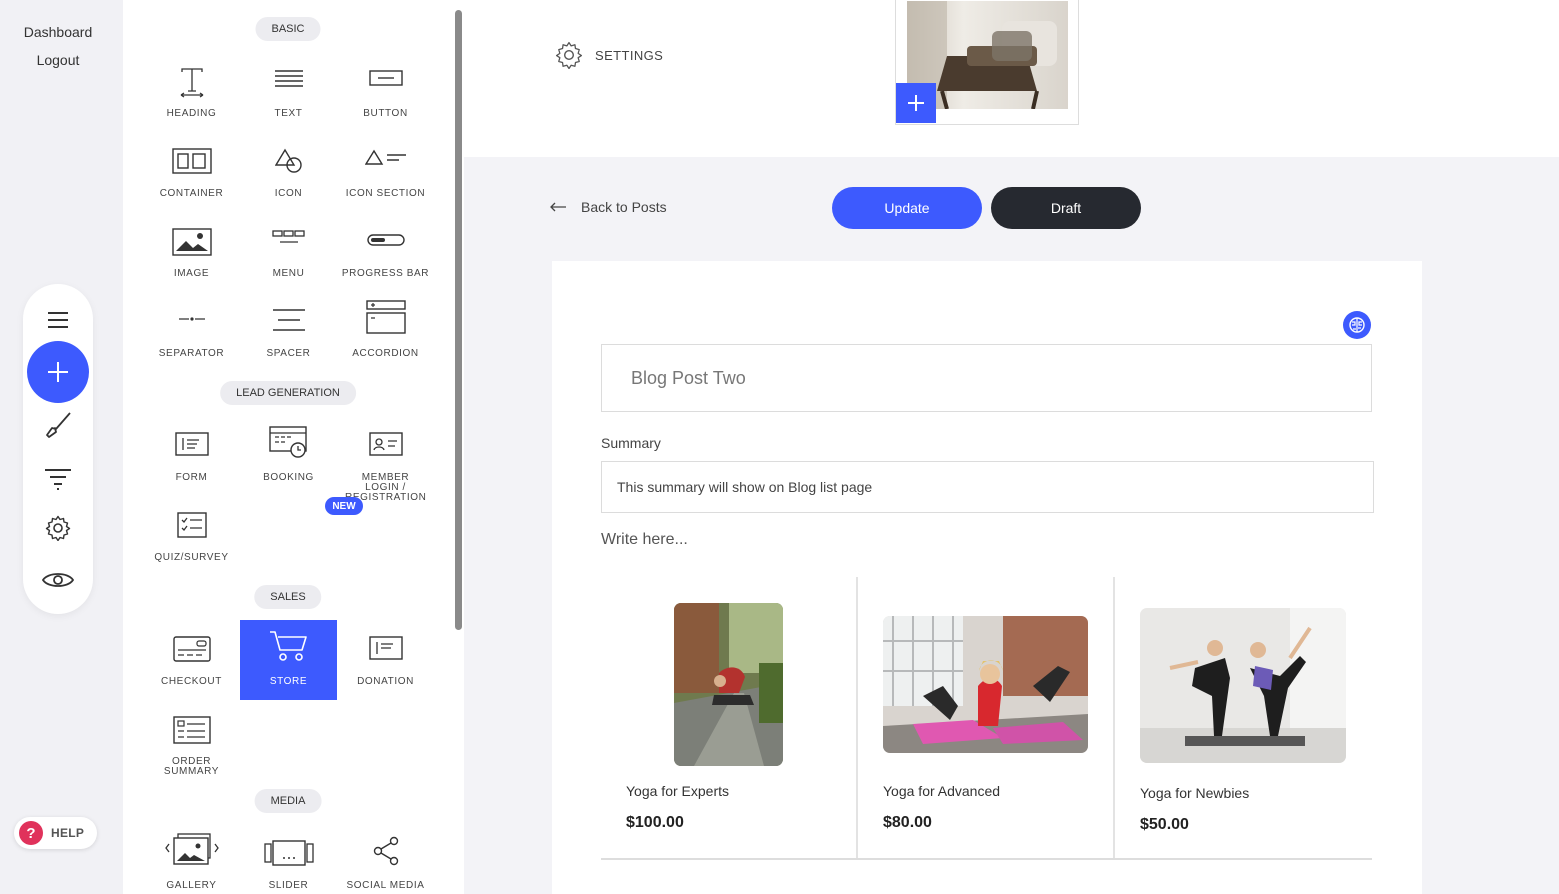 The image size is (1559, 894). What do you see at coordinates (288, 597) in the screenshot?
I see `section-sales: SALES` at bounding box center [288, 597].